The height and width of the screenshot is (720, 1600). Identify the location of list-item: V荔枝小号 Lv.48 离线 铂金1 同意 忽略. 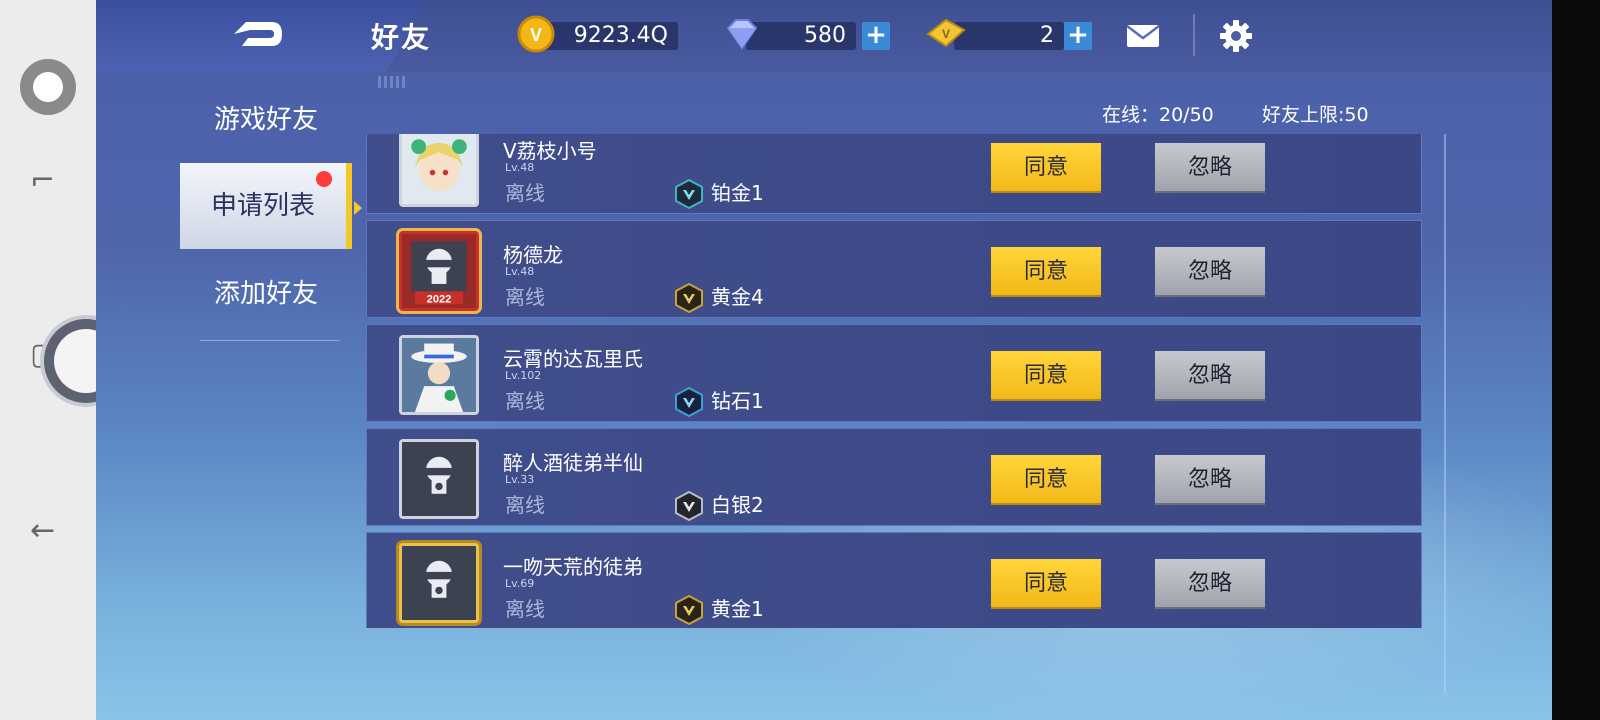
(894, 174).